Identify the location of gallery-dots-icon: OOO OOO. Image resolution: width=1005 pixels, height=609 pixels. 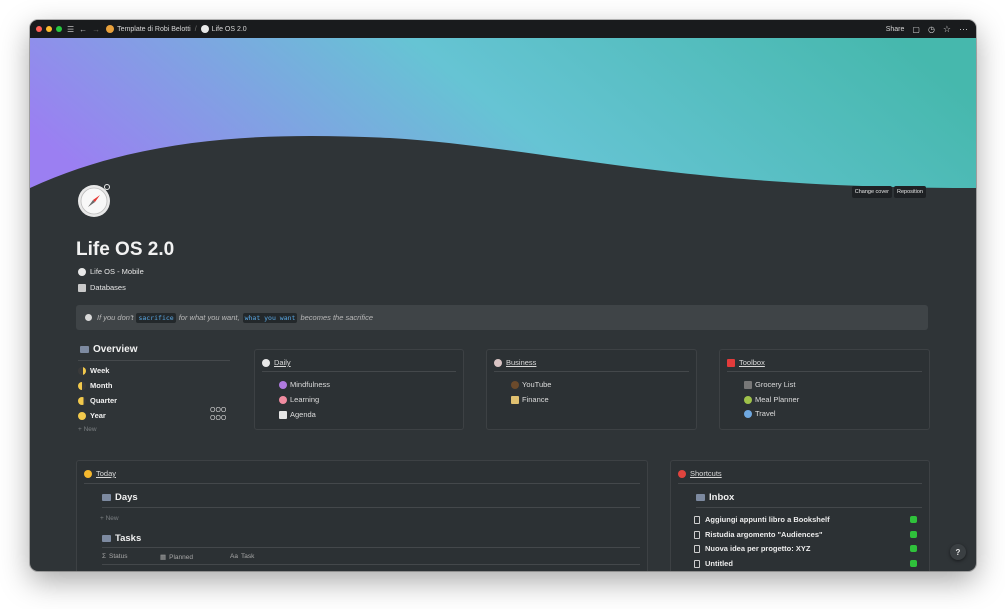
(218, 415).